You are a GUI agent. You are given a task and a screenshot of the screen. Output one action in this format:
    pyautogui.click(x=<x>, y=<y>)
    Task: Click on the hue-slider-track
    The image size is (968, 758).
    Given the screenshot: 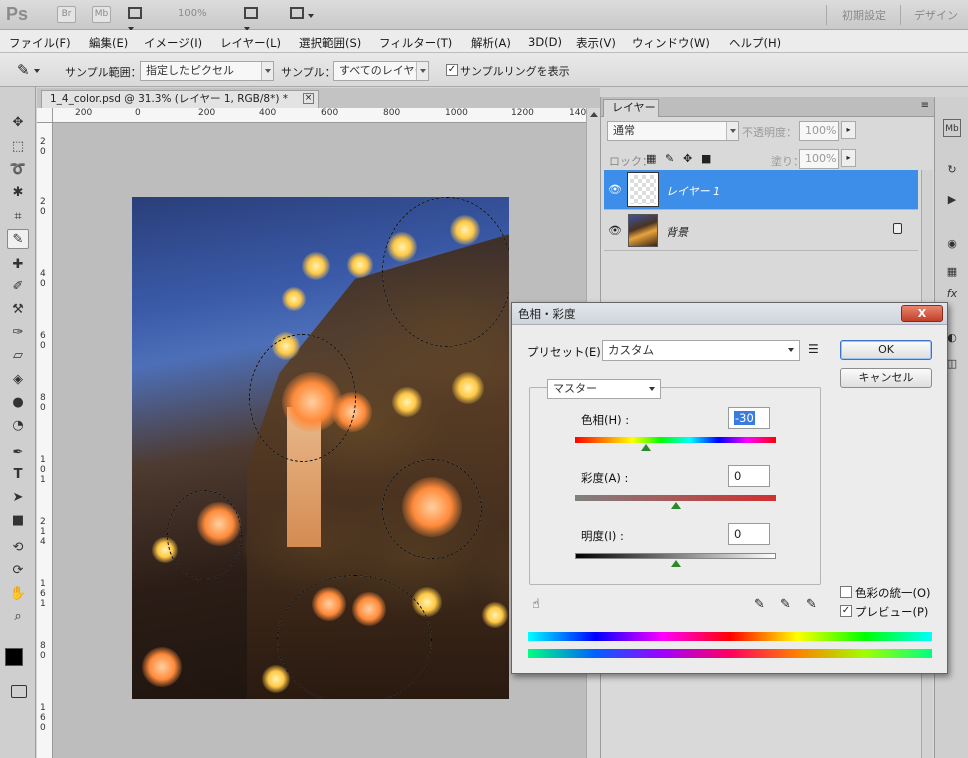 What is the action you would take?
    pyautogui.click(x=675, y=440)
    